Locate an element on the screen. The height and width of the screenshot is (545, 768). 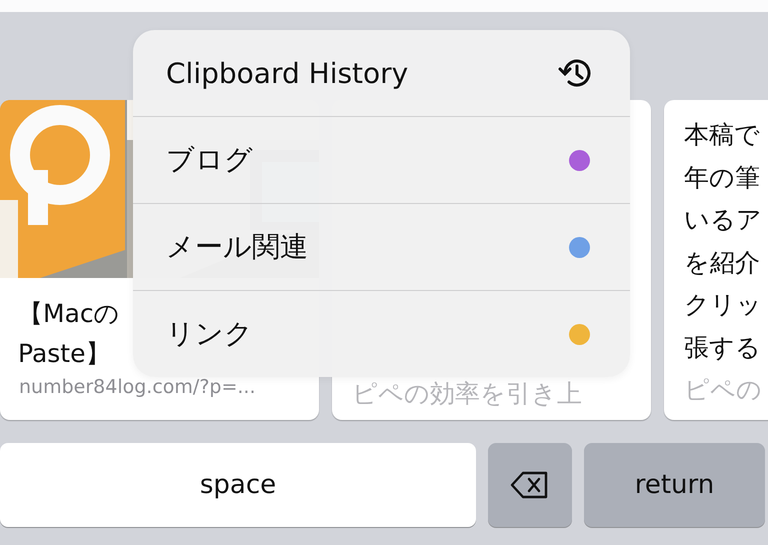
card-title: Paste】 is located at coordinates (63, 354).